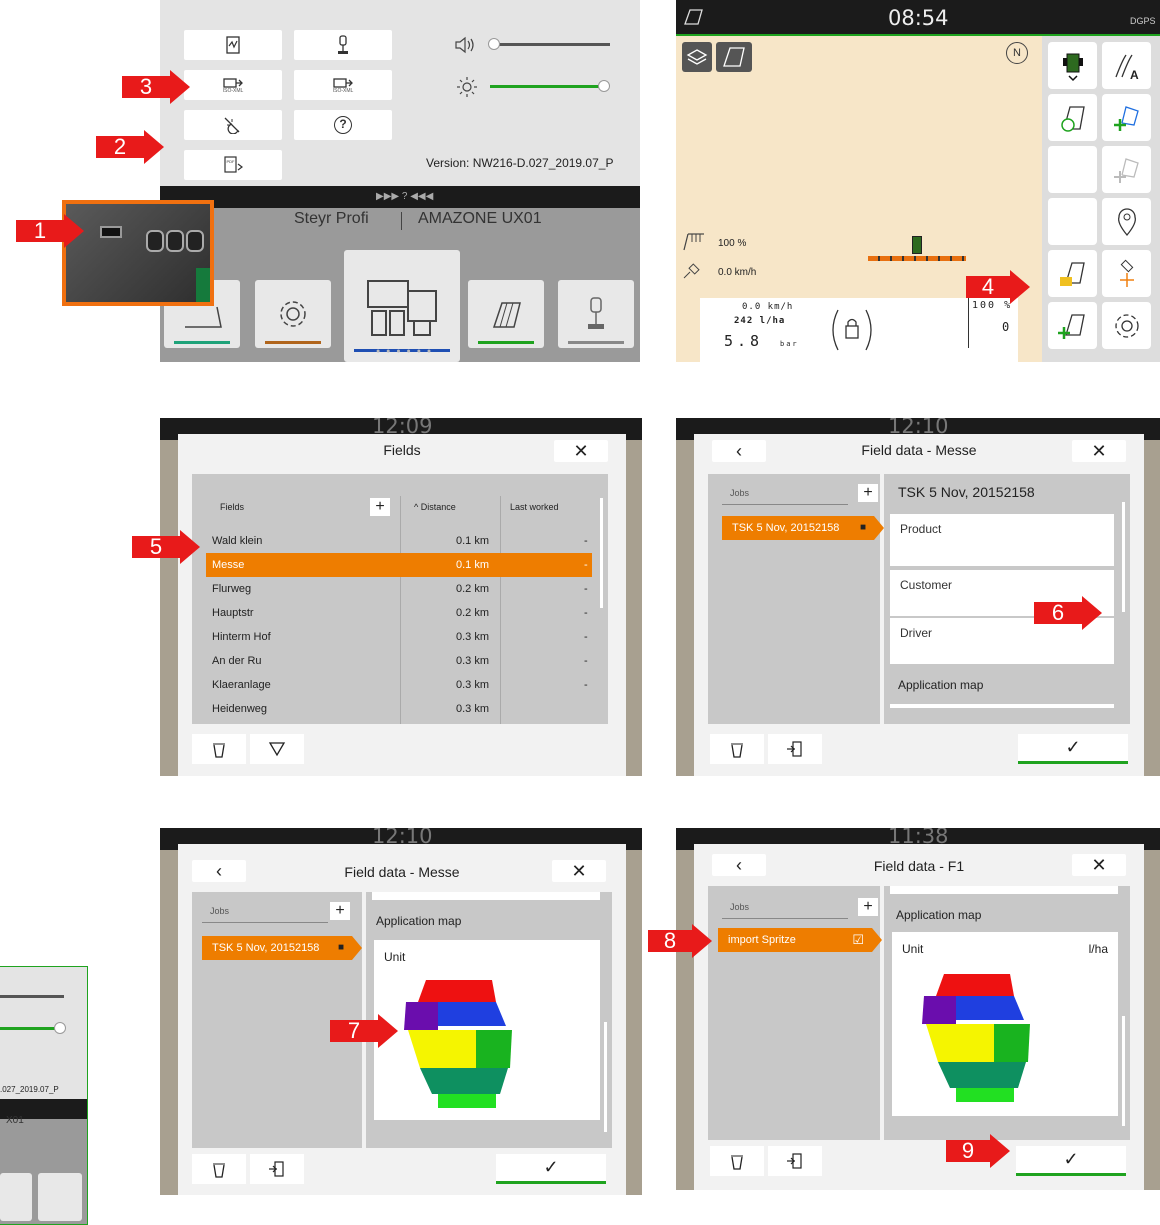  What do you see at coordinates (494, 44) in the screenshot?
I see `volume-knob` at bounding box center [494, 44].